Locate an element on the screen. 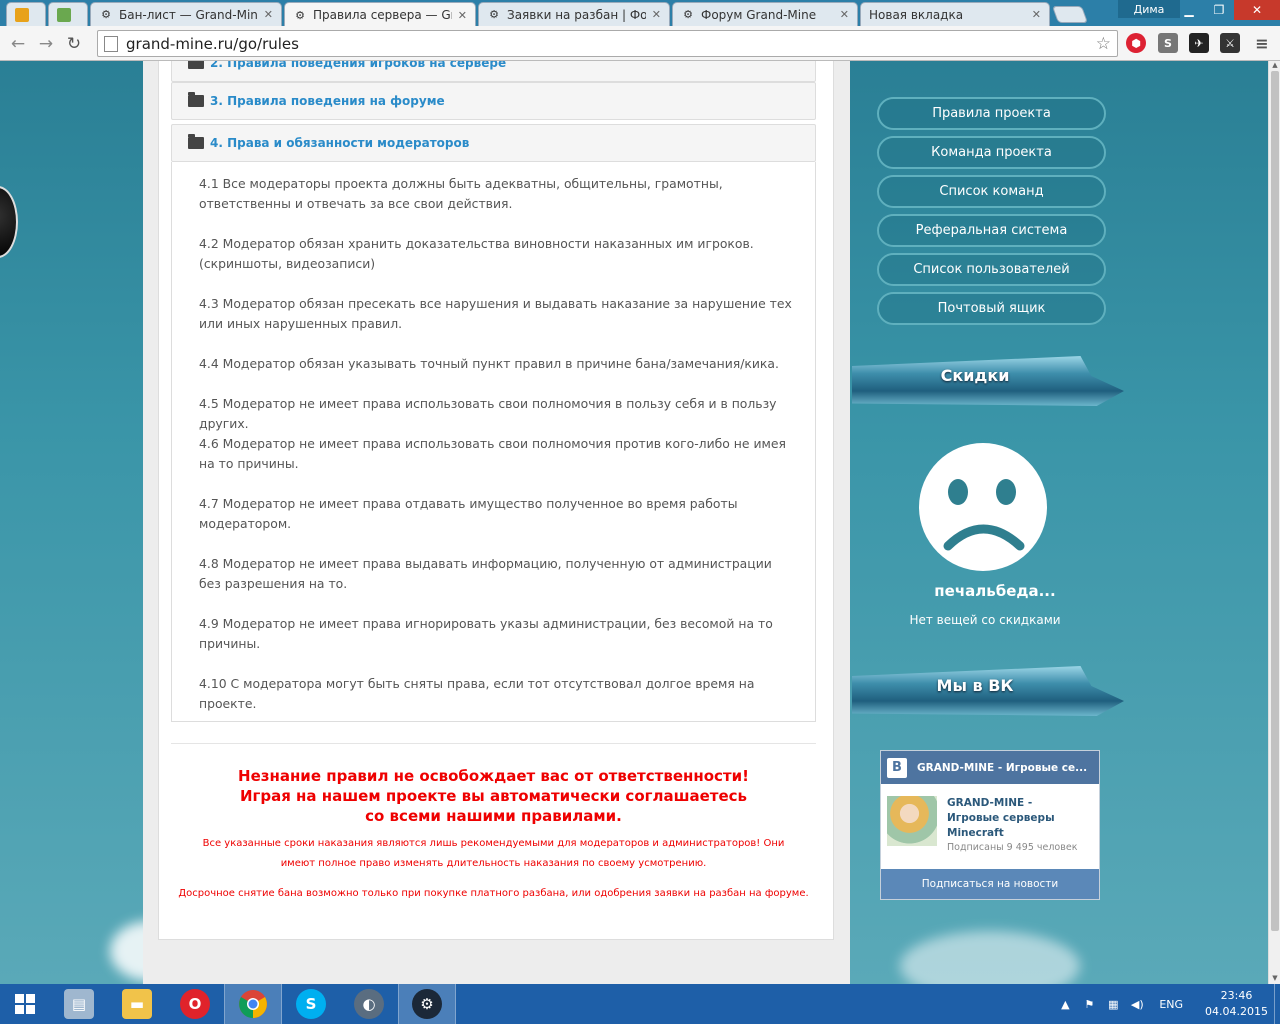 This screenshot has height=1024, width=1280. clock-date: 04.04.2015 is located at coordinates (1236, 1011).